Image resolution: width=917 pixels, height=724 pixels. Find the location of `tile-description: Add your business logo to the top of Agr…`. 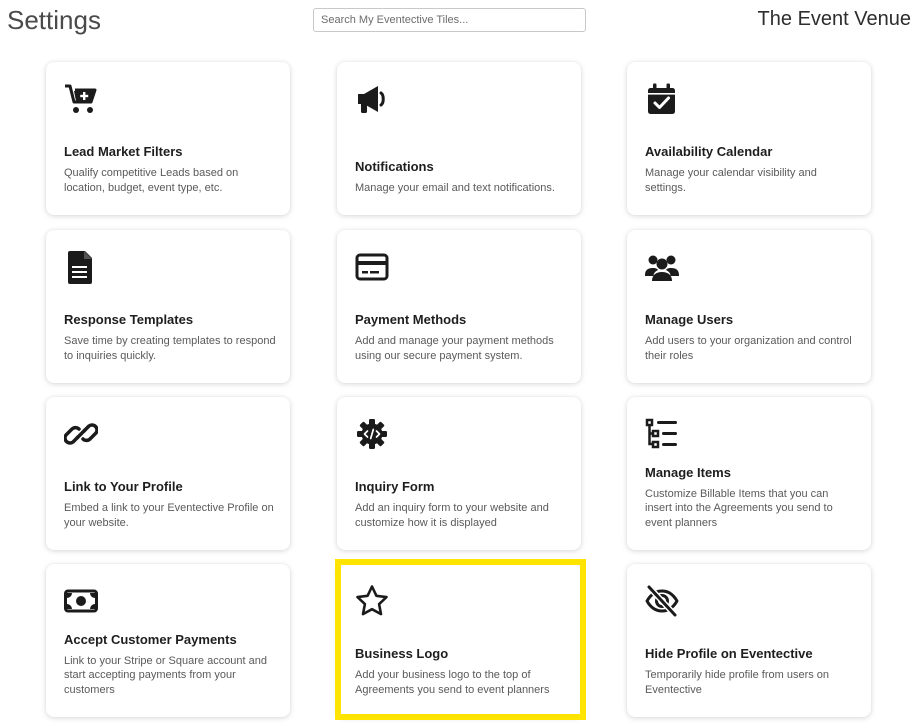

tile-description: Add your business logo to the top of Agr… is located at coordinates (452, 682).